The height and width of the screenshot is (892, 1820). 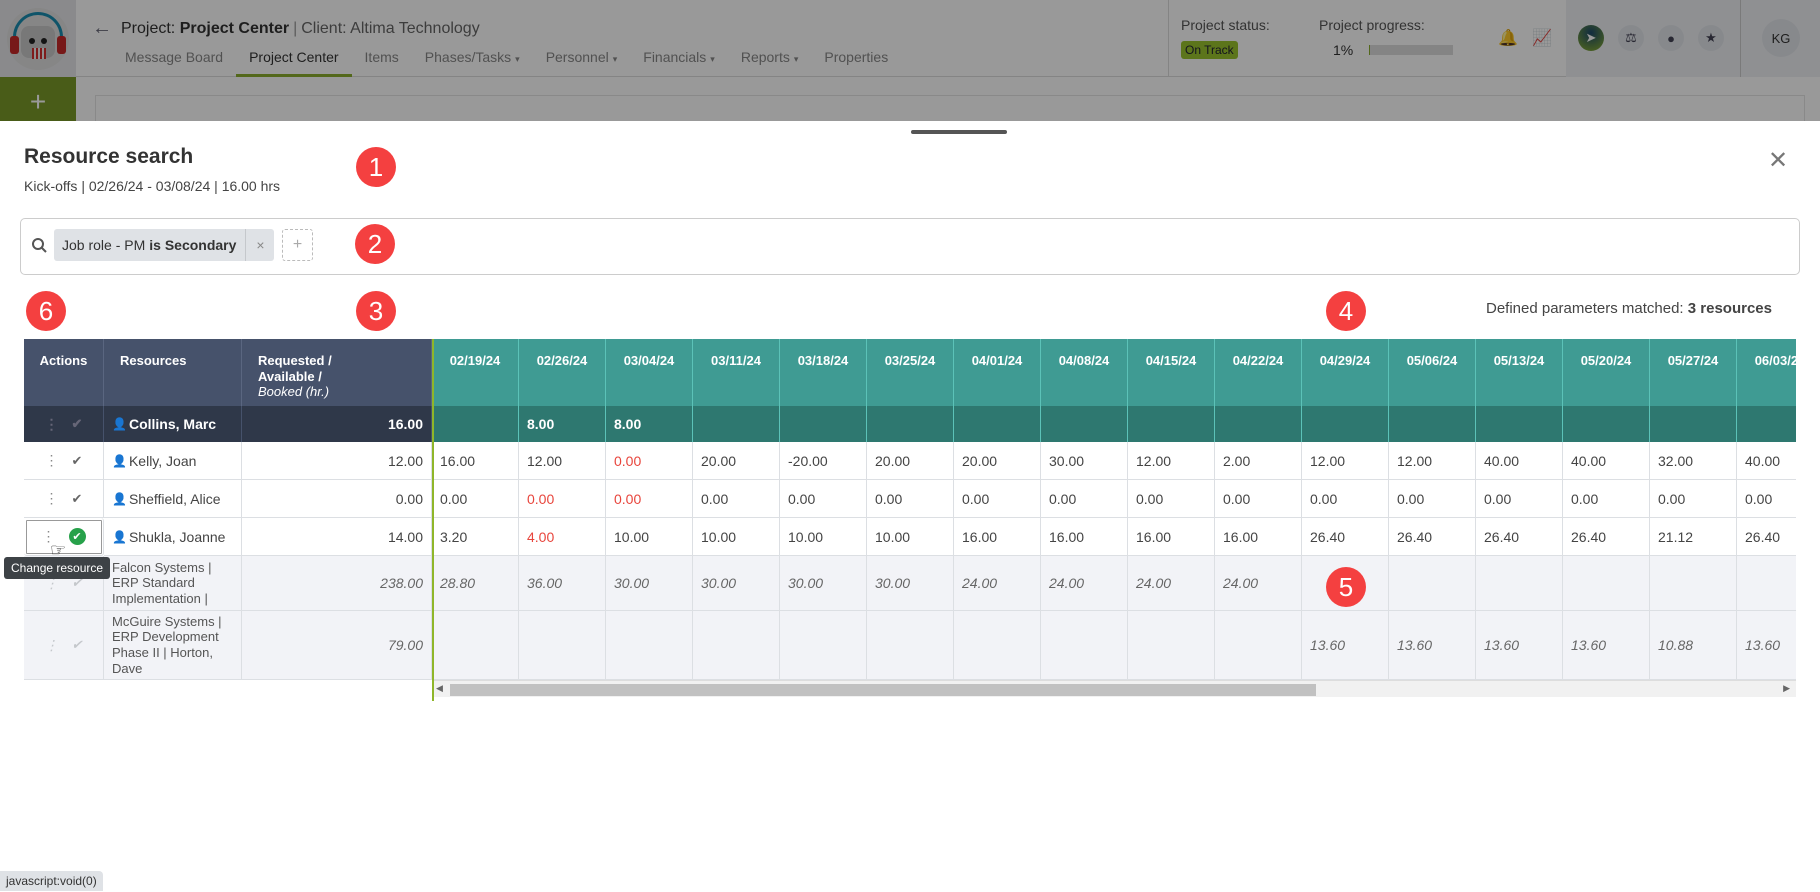 I want to click on column-header-date: 05/20/24, so click(x=1606, y=372).